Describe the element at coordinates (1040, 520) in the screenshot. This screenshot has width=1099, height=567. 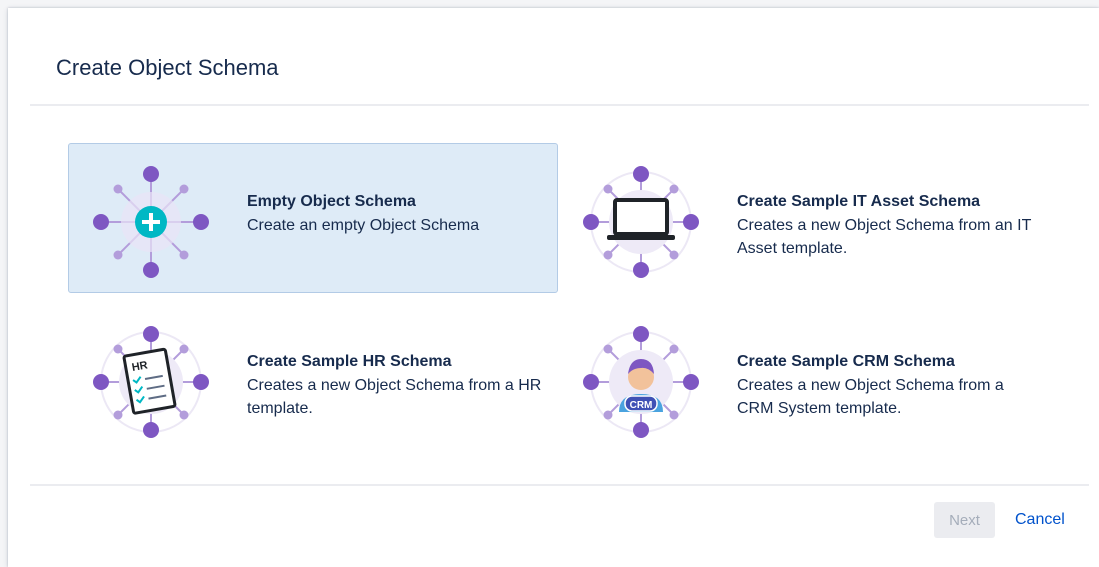
I see `cancel-button: Cancel` at that location.